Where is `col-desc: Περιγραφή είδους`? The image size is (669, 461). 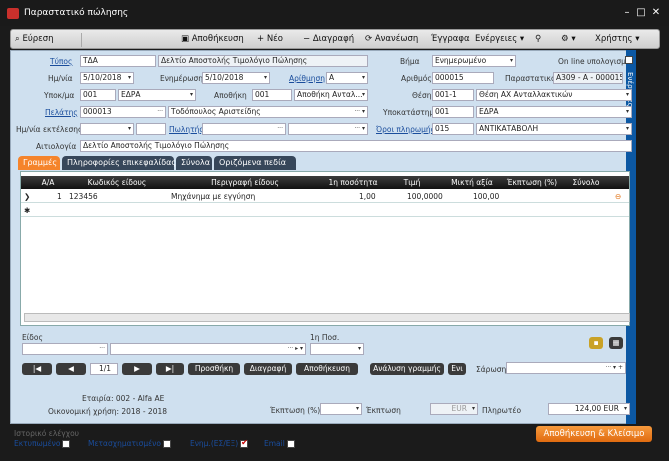 col-desc: Περιγραφή είδους is located at coordinates (245, 182).